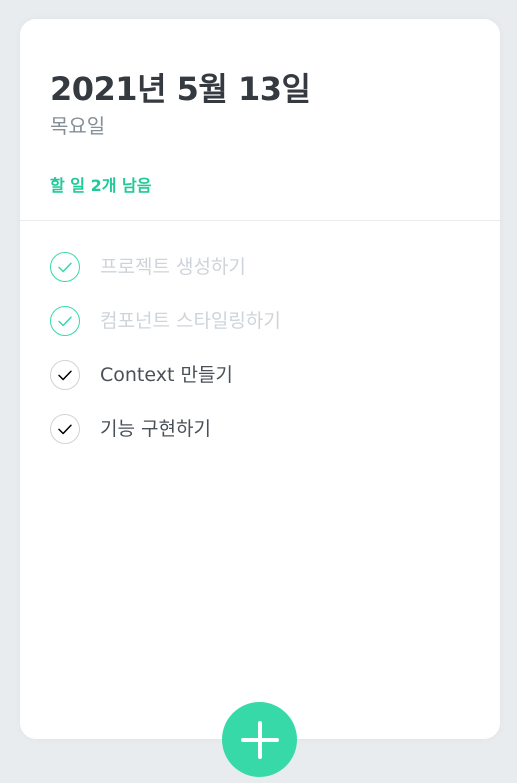 Image resolution: width=517 pixels, height=783 pixels. I want to click on date-heading: 2021년 5월 13일, so click(180, 89).